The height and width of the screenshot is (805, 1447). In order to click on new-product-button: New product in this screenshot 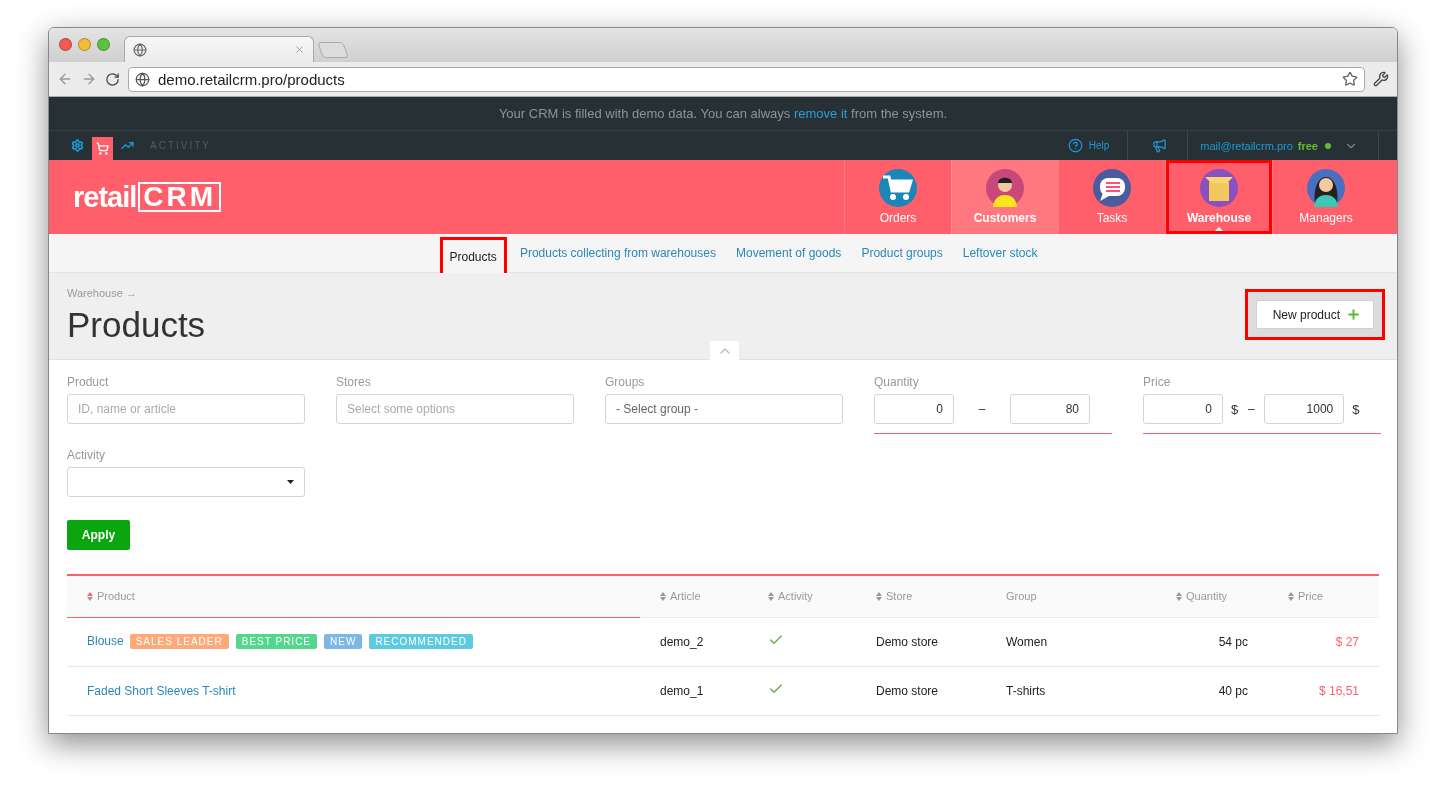, I will do `click(1314, 314)`.